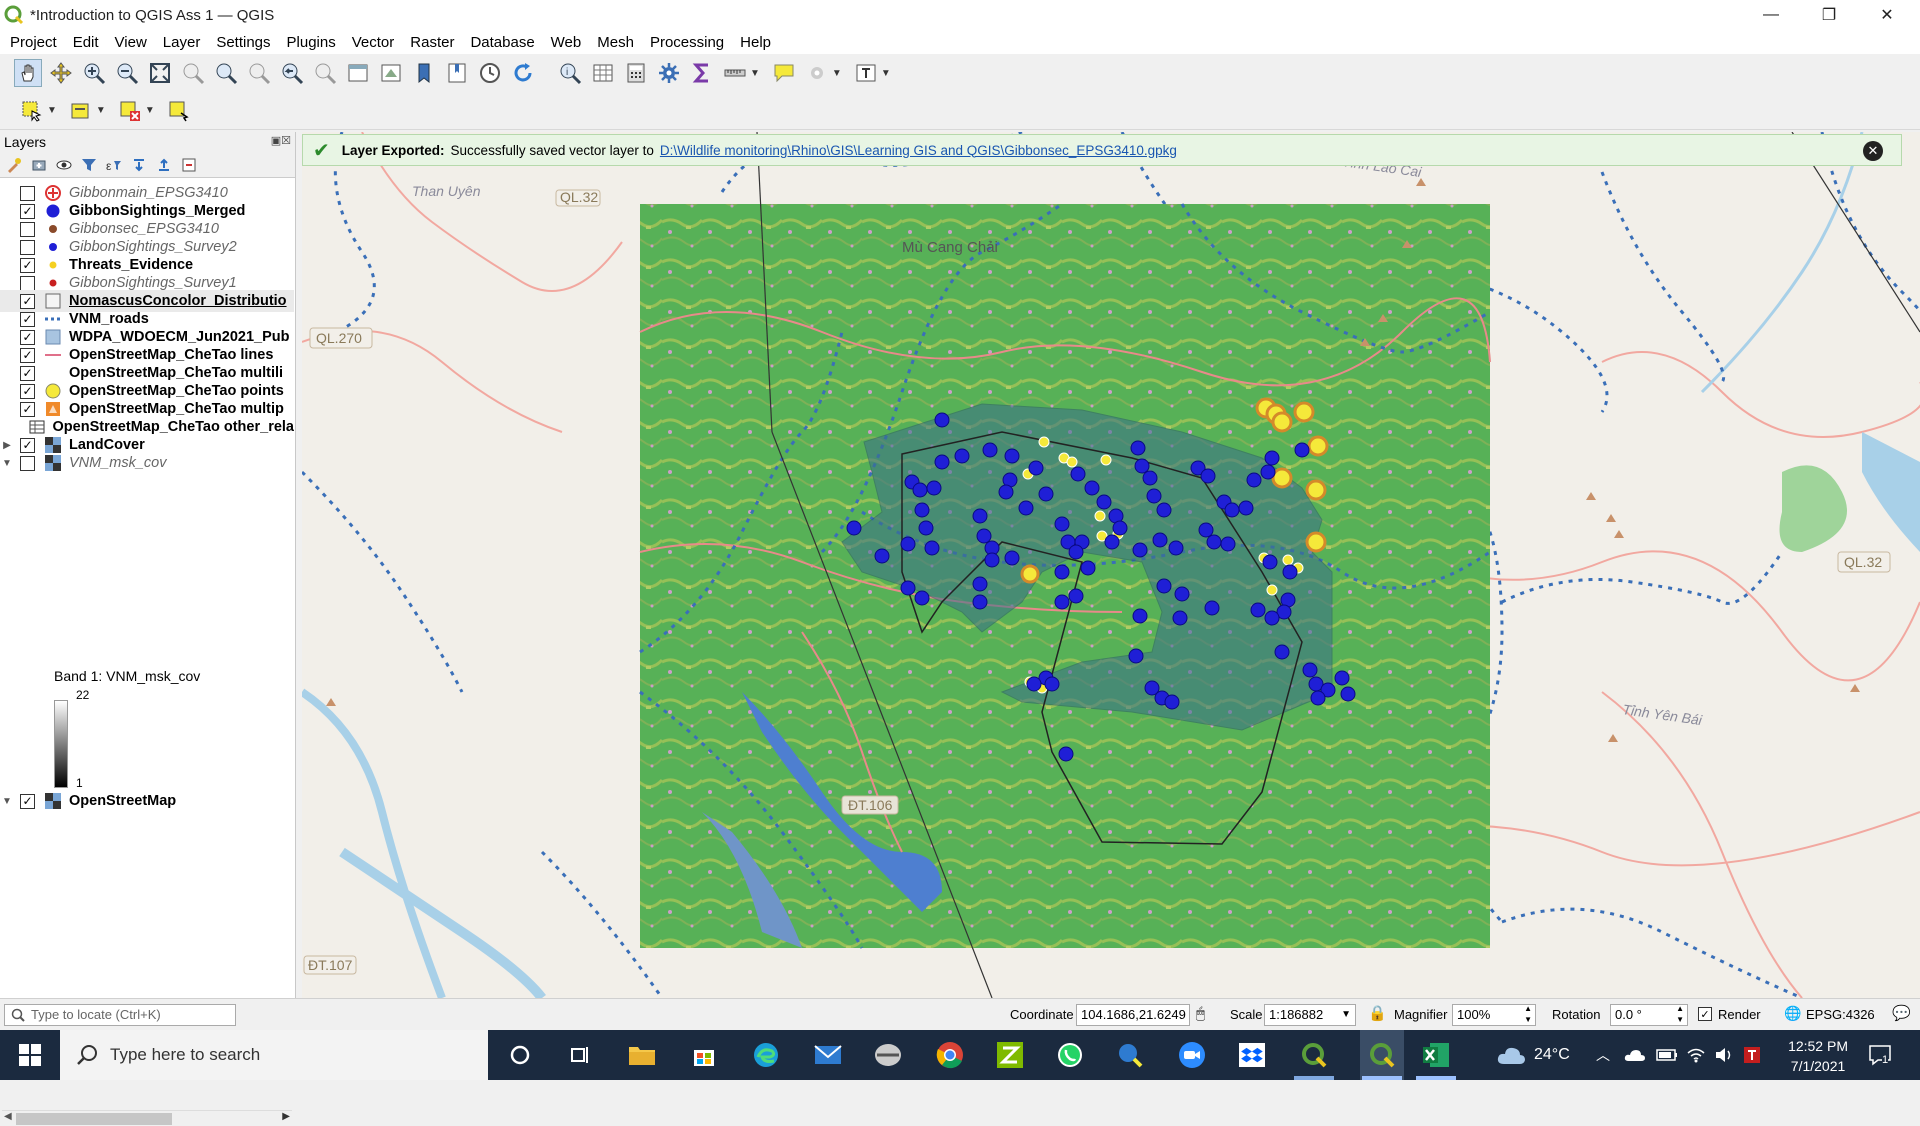 The height and width of the screenshot is (1126, 1920). I want to click on new-map-view-button, so click(358, 73).